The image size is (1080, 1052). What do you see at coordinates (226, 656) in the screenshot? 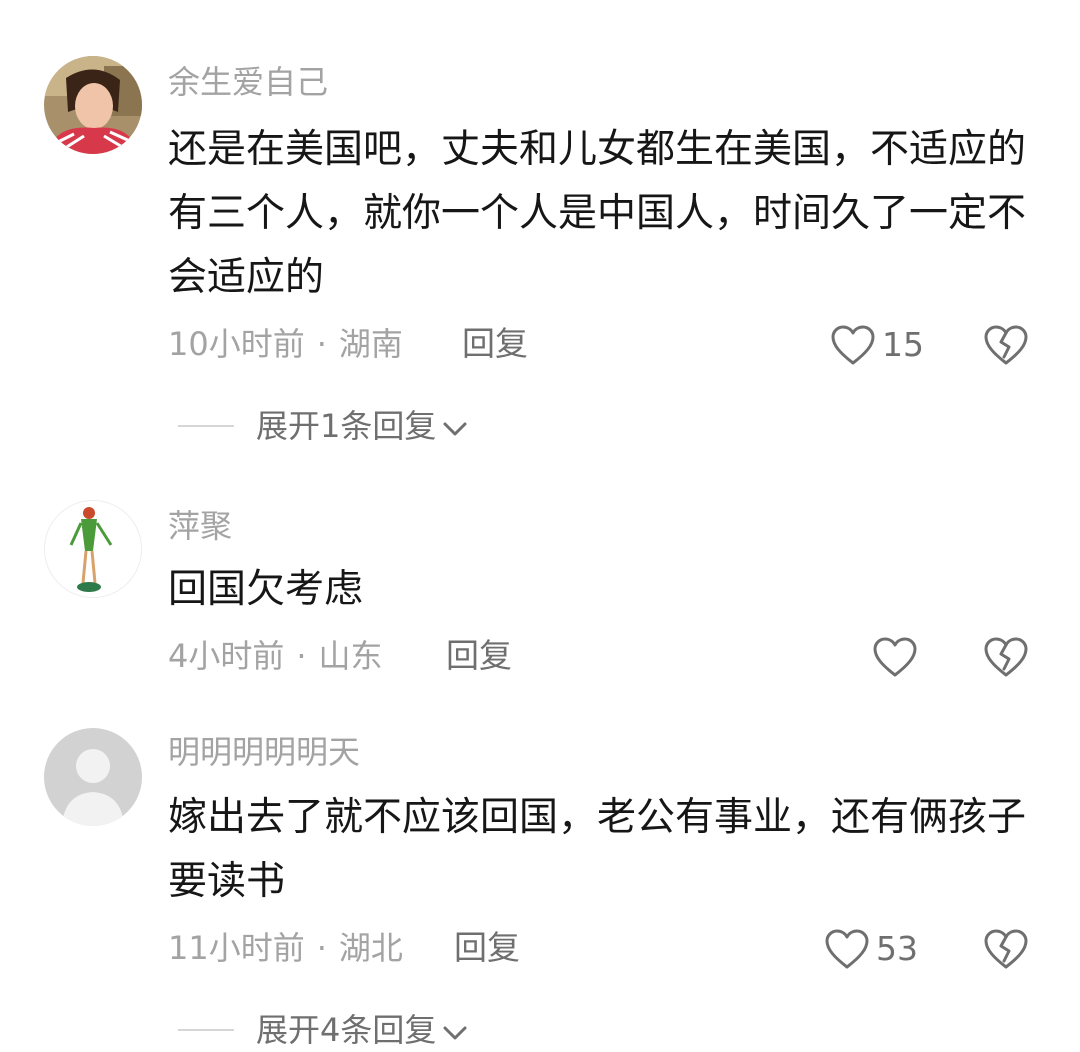
I see `comment-time: 4小时前` at bounding box center [226, 656].